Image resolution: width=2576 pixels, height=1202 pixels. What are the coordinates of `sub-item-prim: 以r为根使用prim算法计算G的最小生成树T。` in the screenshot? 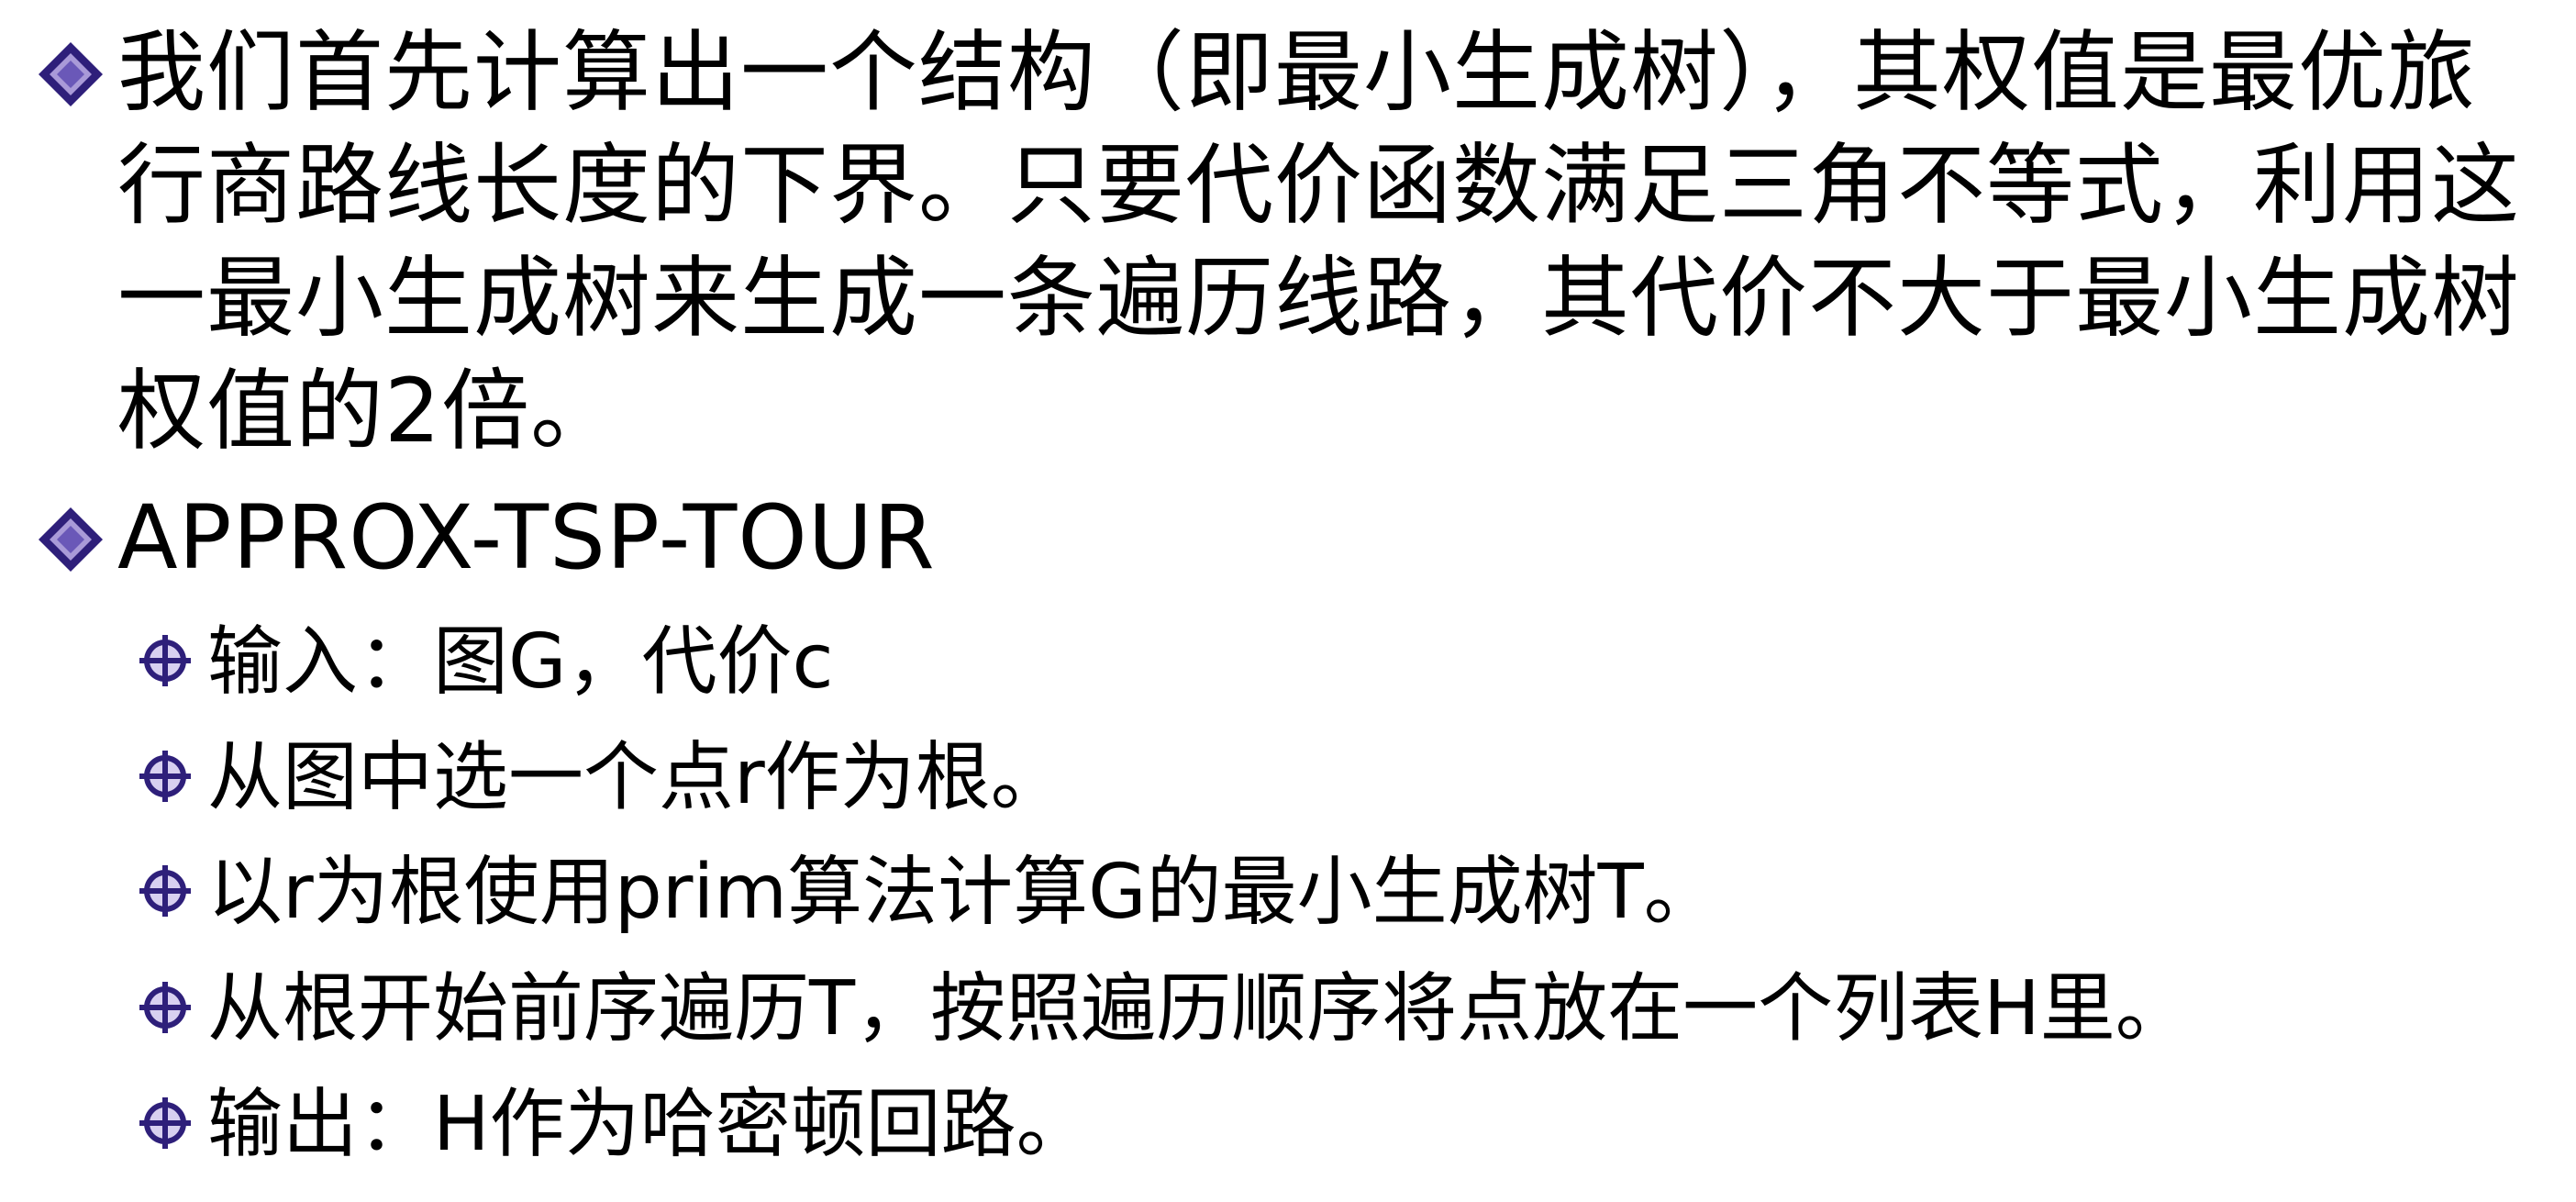 It's located at (1330, 893).